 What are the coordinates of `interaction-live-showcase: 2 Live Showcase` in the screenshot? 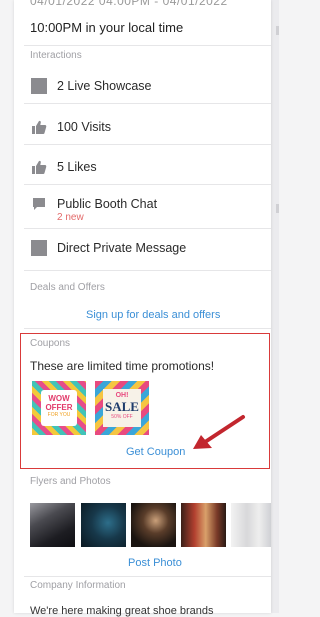 It's located at (150, 86).